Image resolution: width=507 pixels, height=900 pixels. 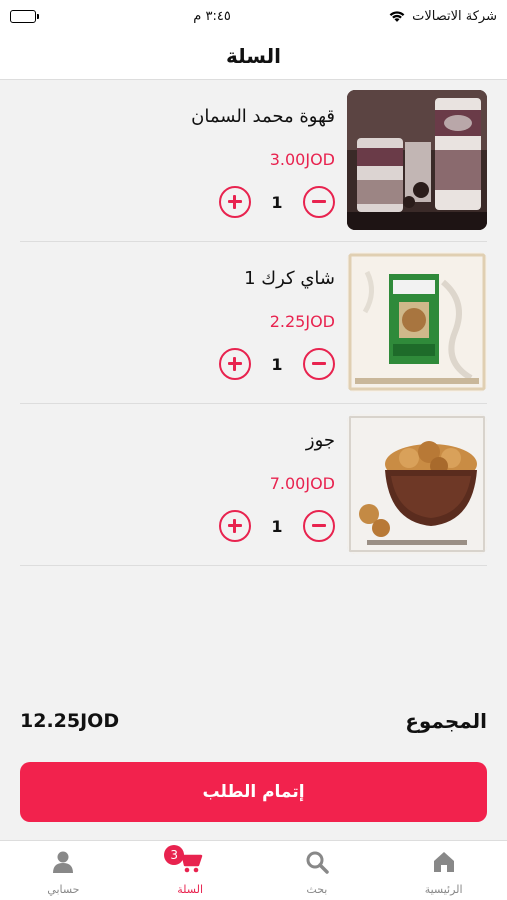 What do you see at coordinates (417, 484) in the screenshot?
I see `product-image-walnuts` at bounding box center [417, 484].